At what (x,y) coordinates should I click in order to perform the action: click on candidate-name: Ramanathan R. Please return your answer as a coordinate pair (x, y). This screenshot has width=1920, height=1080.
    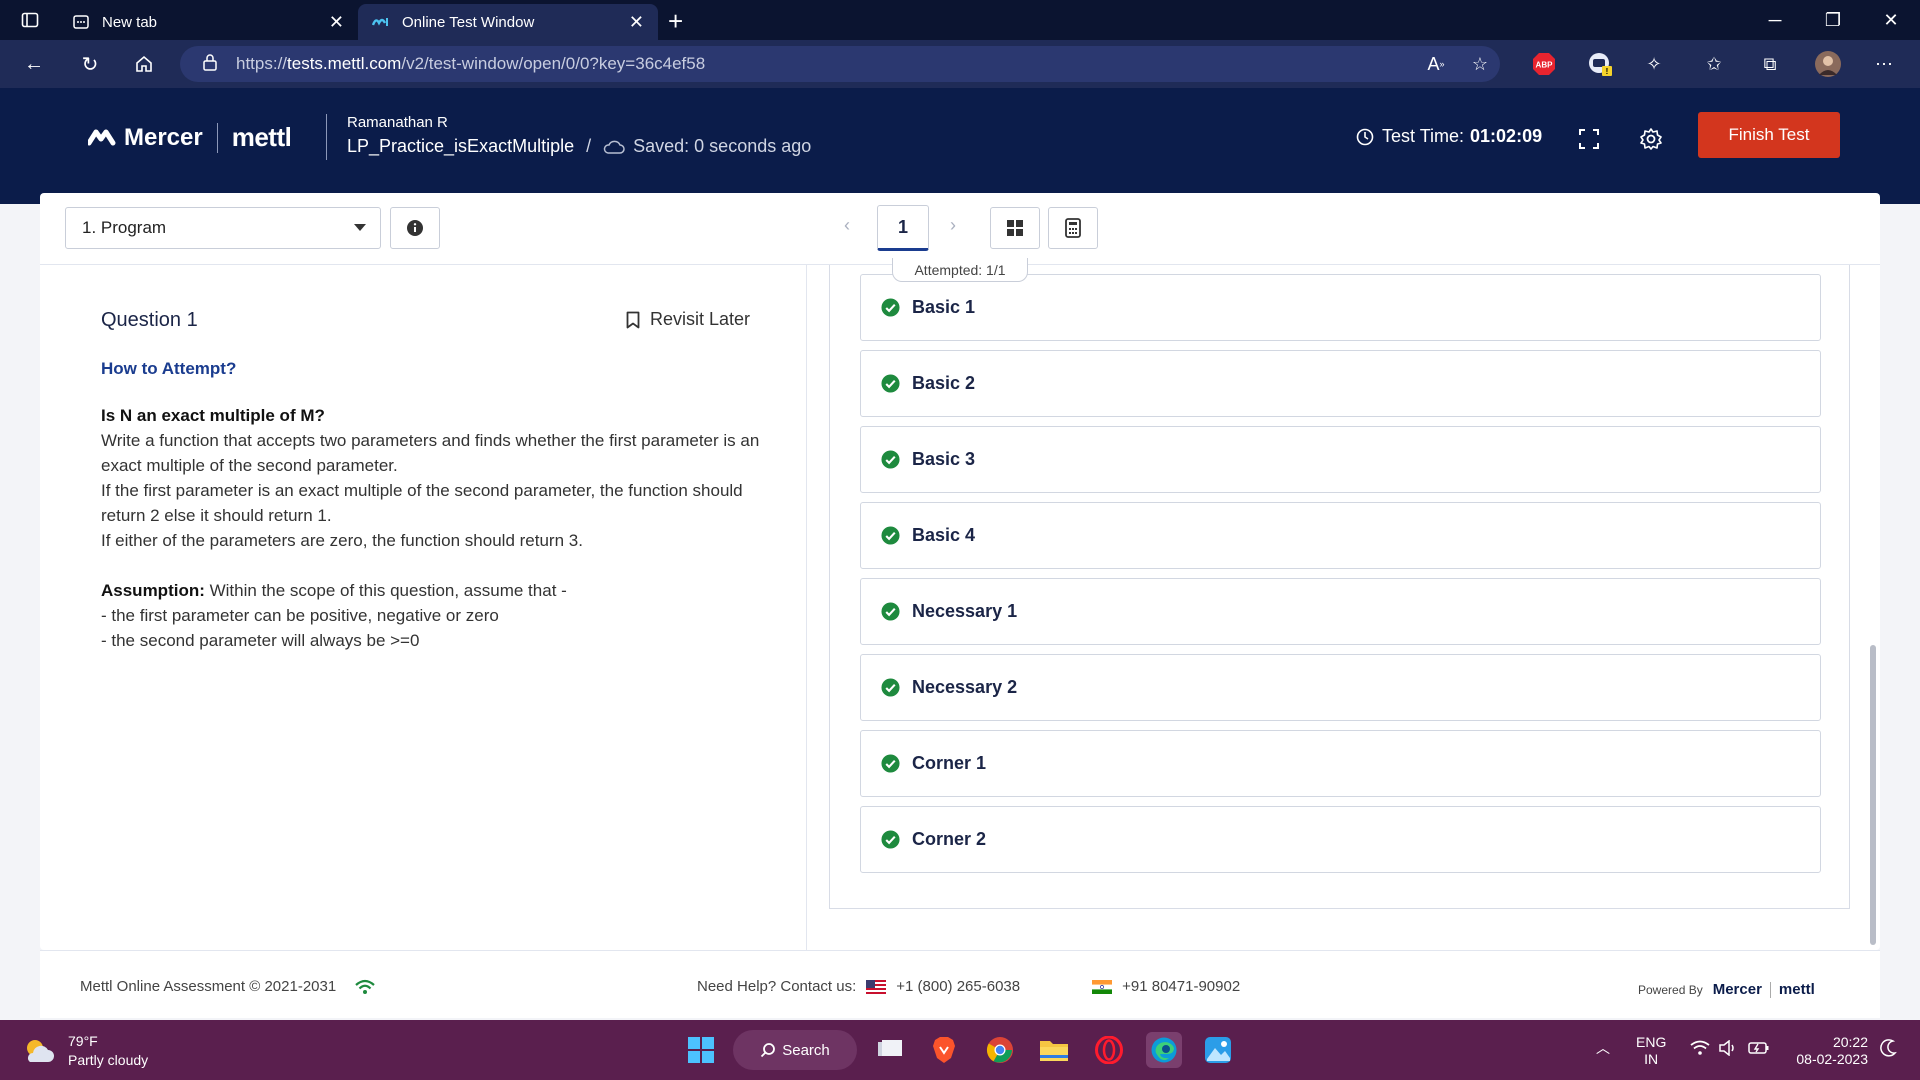
    Looking at the image, I should click on (397, 122).